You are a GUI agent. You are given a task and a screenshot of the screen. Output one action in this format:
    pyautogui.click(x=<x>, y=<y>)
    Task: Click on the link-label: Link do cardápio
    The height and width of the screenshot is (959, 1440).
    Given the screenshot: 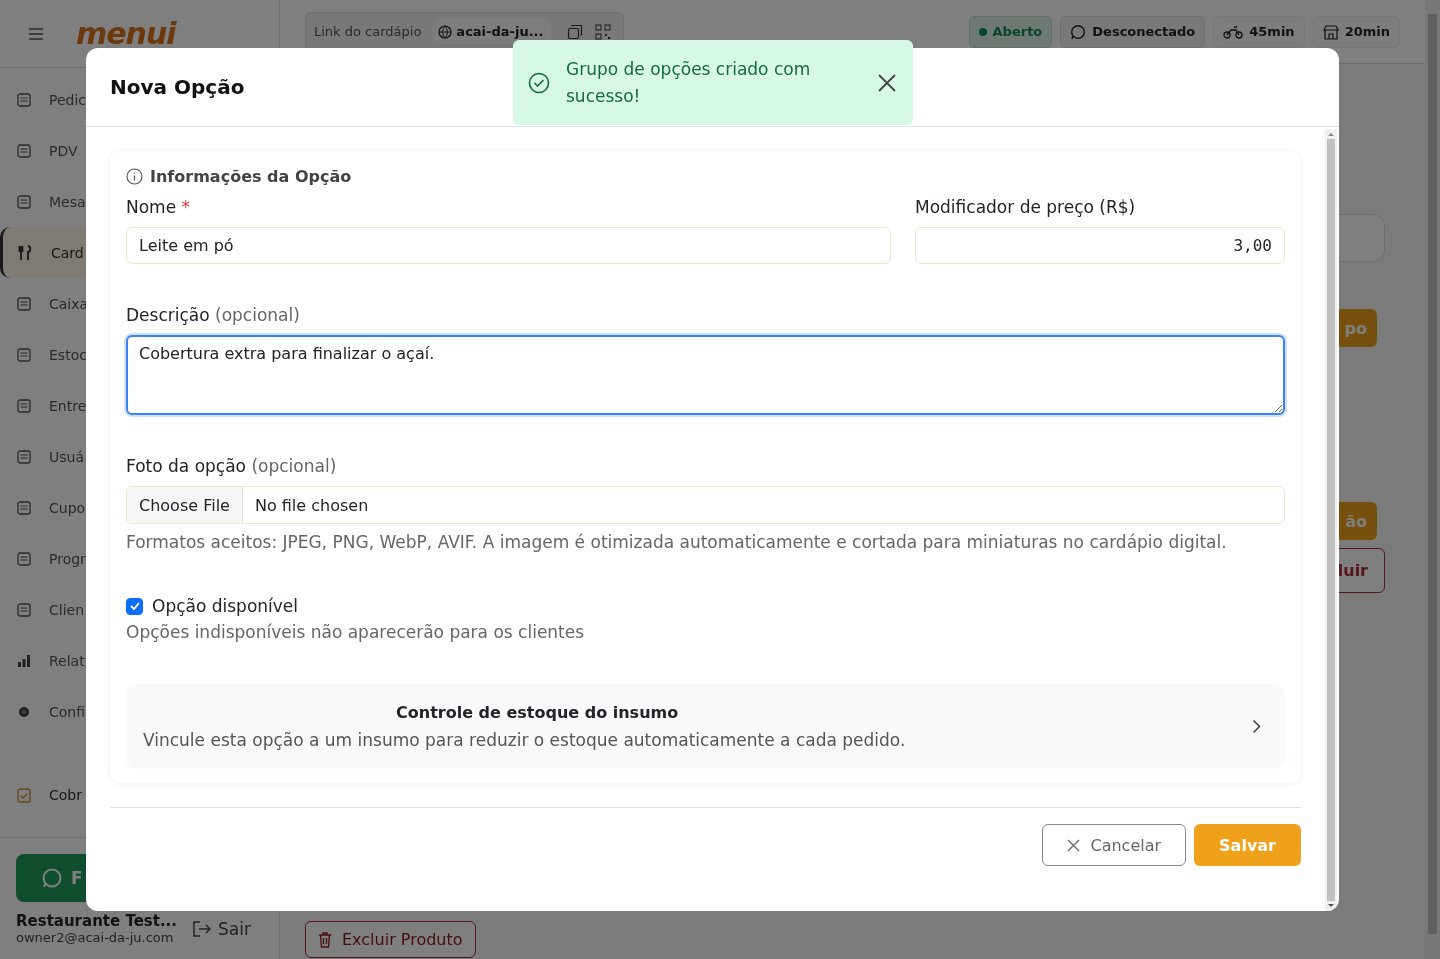 What is the action you would take?
    pyautogui.click(x=368, y=31)
    